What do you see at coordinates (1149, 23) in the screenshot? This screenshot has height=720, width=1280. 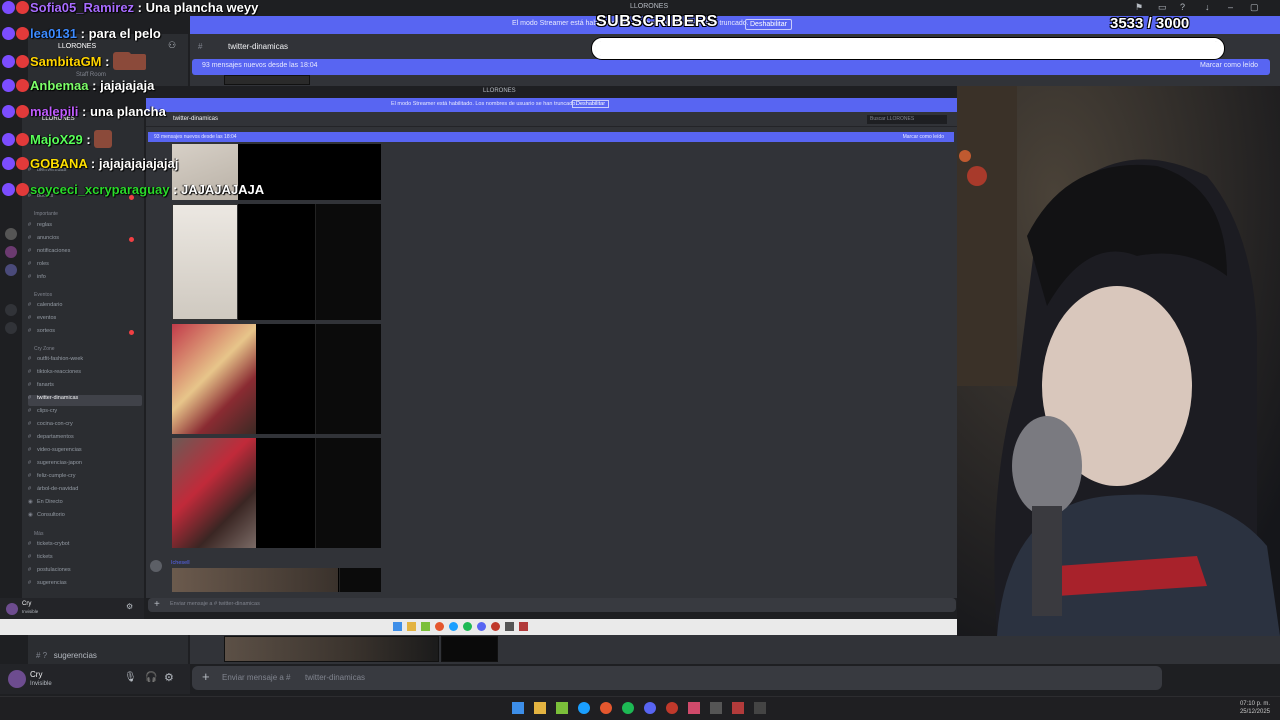 I see `subscribers-count: 3533 / 3000` at bounding box center [1149, 23].